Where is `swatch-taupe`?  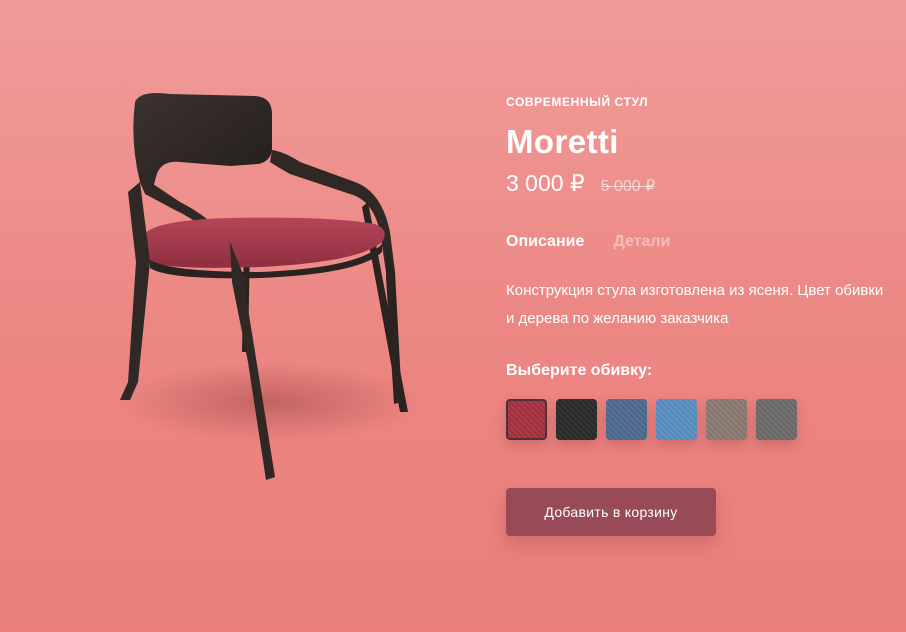
swatch-taupe is located at coordinates (726, 419).